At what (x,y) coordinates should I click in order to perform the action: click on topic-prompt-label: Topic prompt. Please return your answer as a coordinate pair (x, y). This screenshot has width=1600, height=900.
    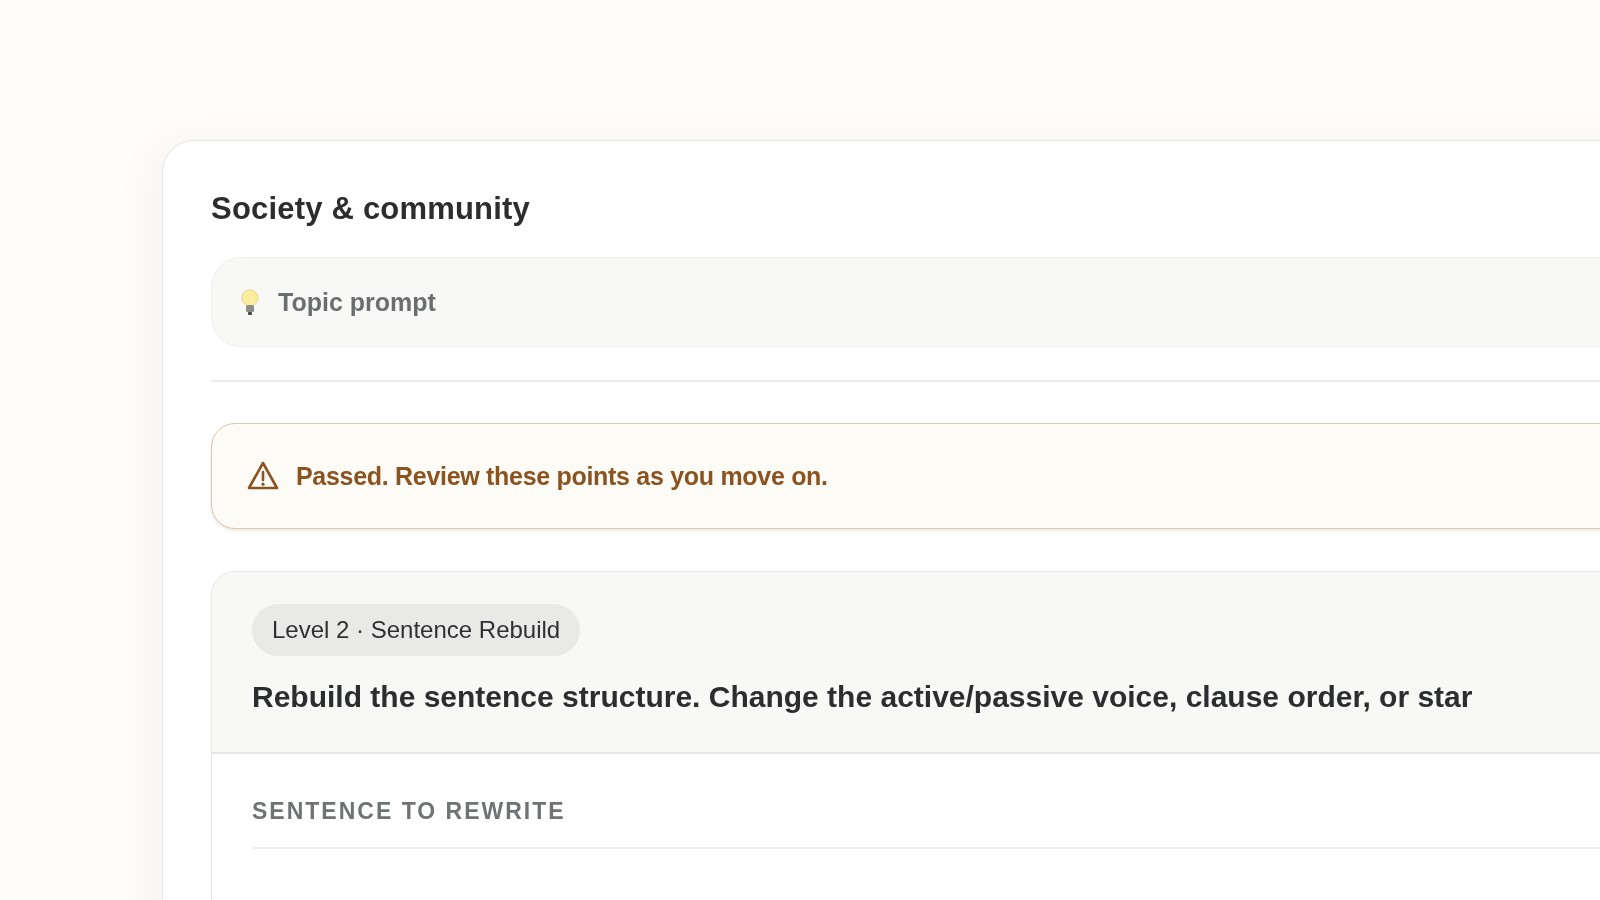
    Looking at the image, I should click on (357, 302).